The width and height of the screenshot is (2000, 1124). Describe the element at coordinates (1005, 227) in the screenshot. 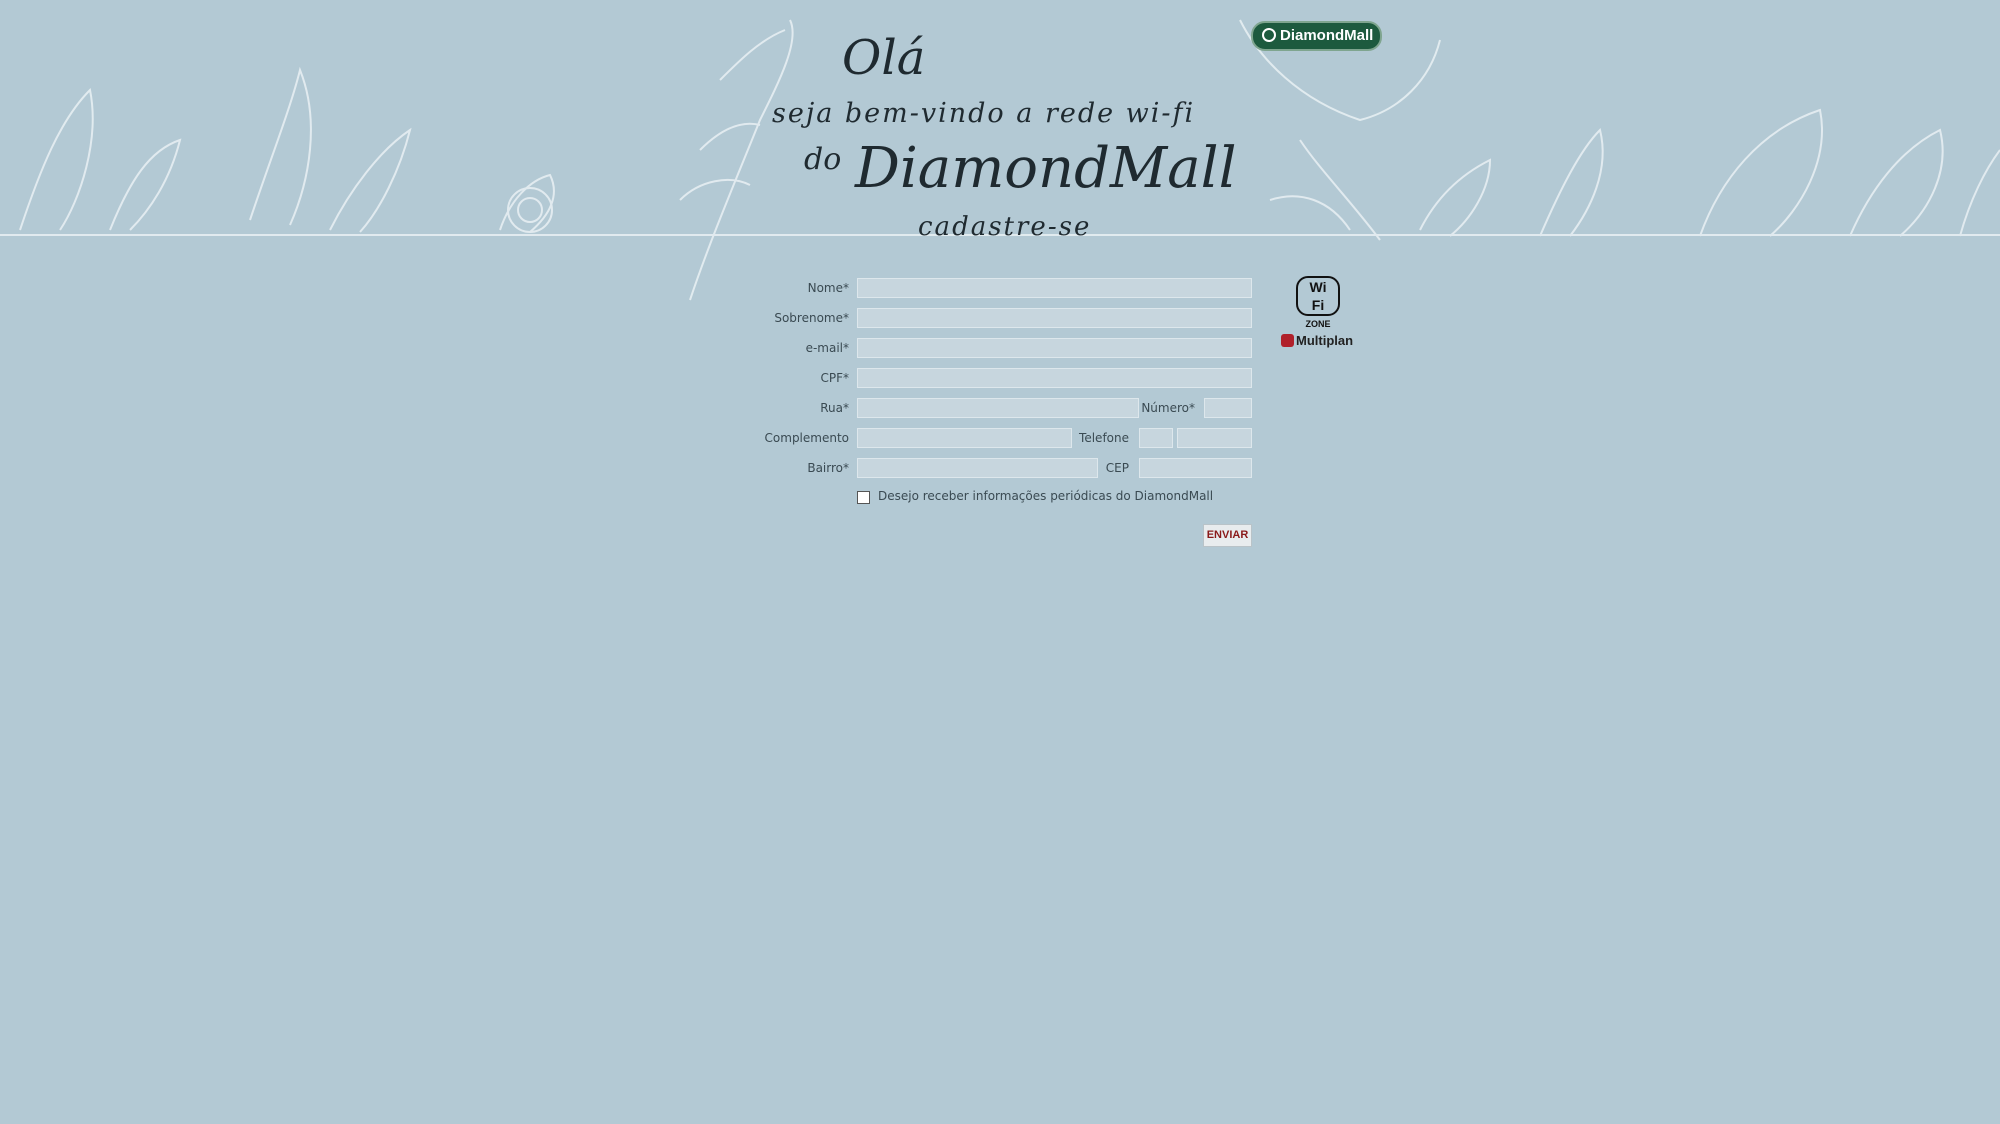

I see `register-heading: cadastre-se` at that location.